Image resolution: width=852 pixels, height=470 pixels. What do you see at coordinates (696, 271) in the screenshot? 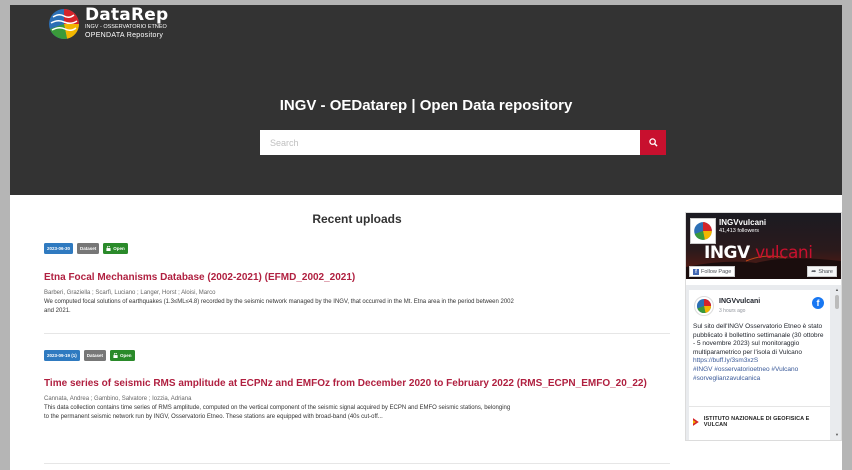
I see `facebook-f-icon: f` at bounding box center [696, 271].